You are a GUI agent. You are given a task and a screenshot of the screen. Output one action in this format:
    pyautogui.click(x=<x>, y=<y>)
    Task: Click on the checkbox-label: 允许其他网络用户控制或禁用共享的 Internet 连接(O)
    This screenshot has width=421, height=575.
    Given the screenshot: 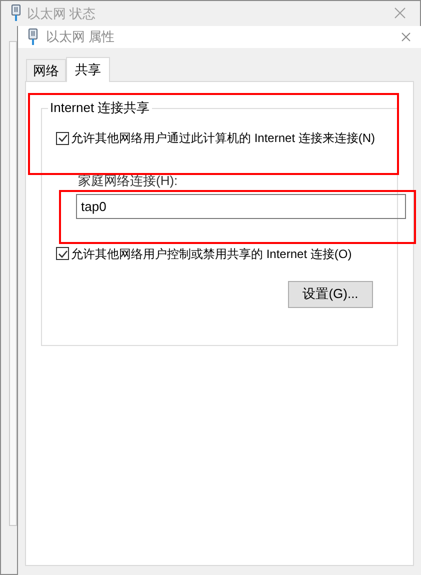 What is the action you would take?
    pyautogui.click(x=211, y=254)
    